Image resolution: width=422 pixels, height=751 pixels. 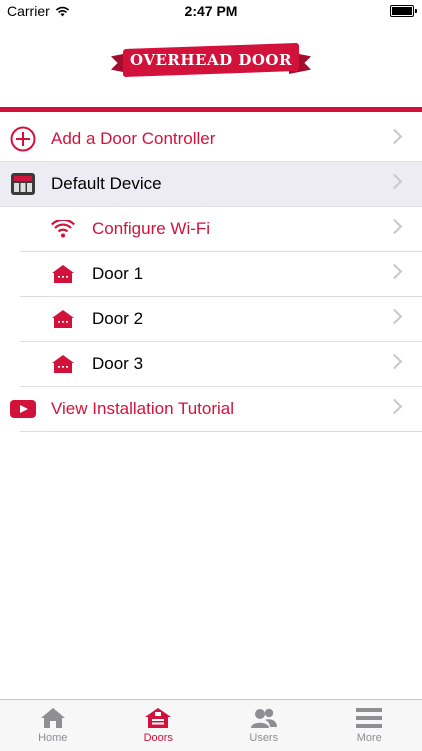 What do you see at coordinates (211, 184) in the screenshot?
I see `default-device-row: Default Device` at bounding box center [211, 184].